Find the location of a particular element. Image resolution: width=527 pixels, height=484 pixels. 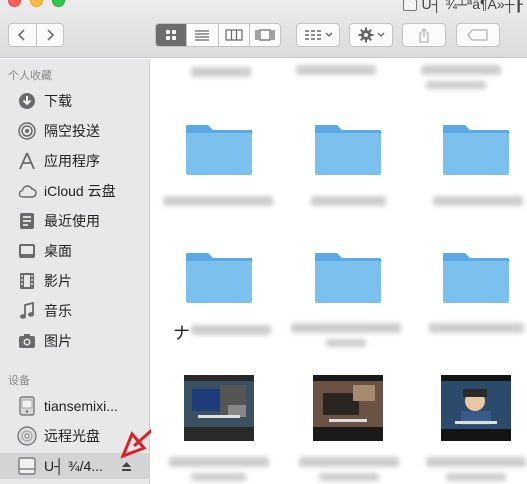

sidebar-item-label: 图片 is located at coordinates (58, 341).